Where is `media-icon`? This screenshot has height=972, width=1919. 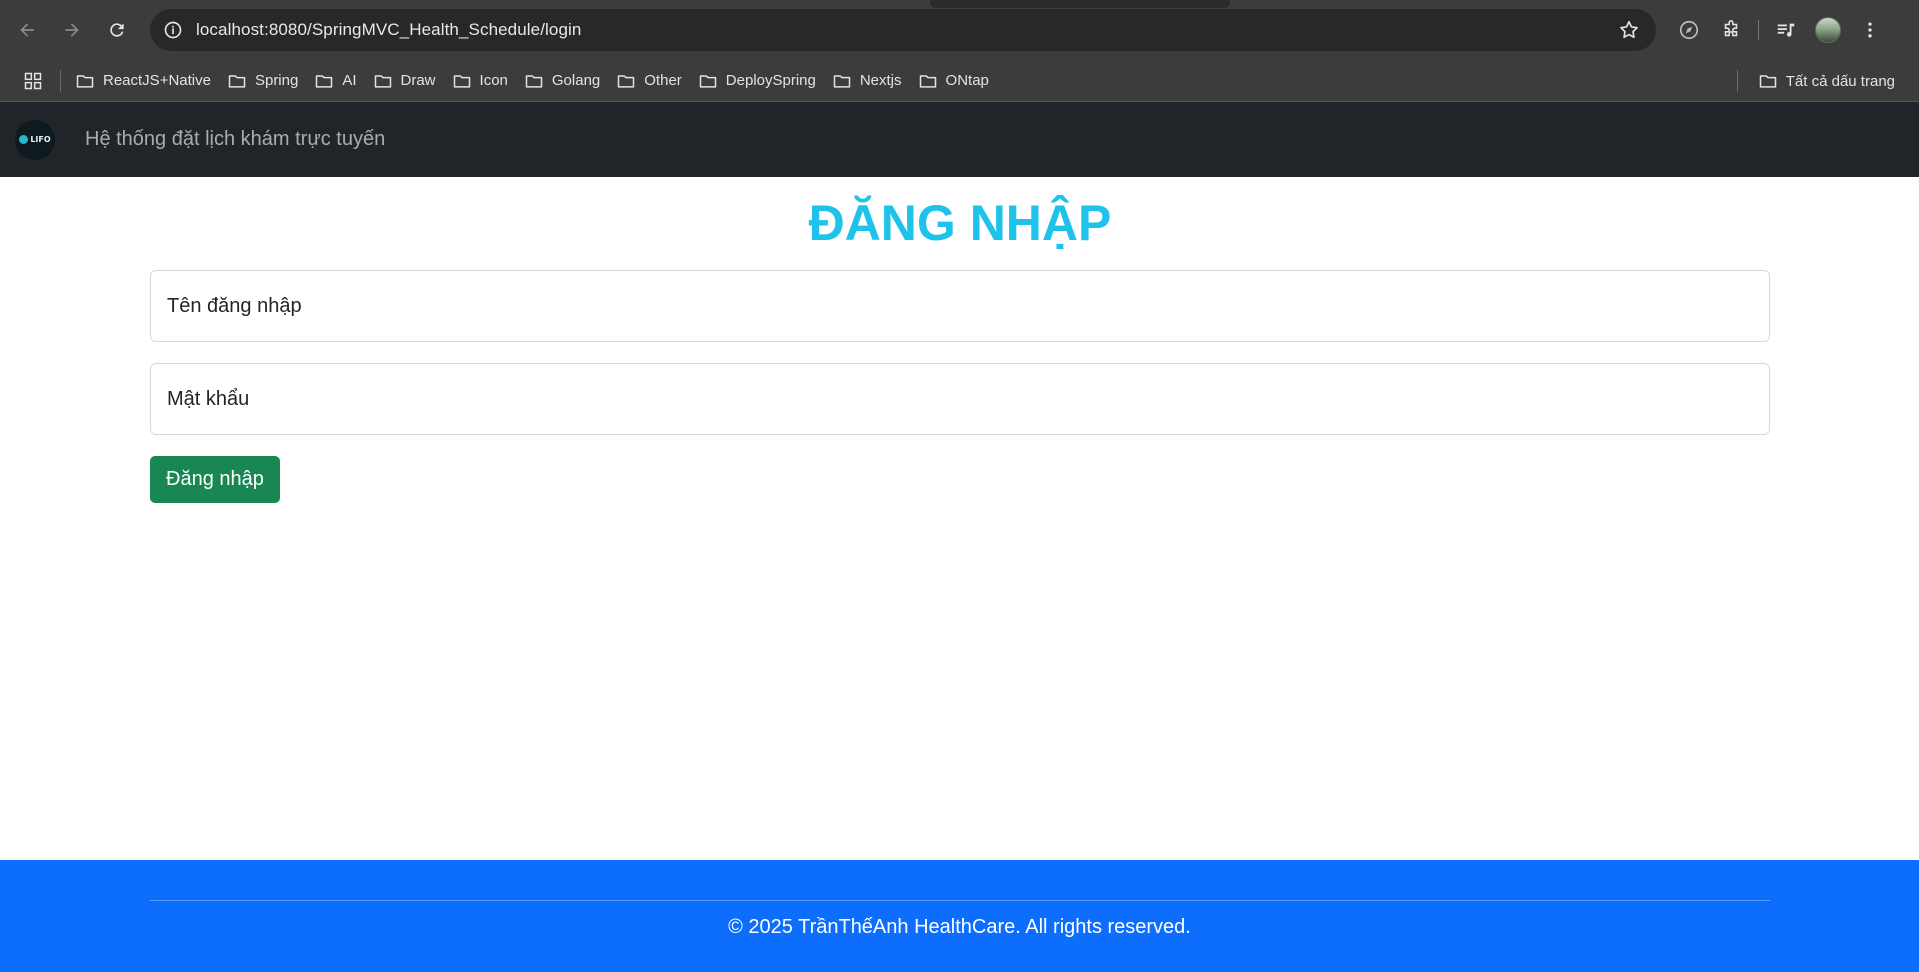 media-icon is located at coordinates (1786, 30).